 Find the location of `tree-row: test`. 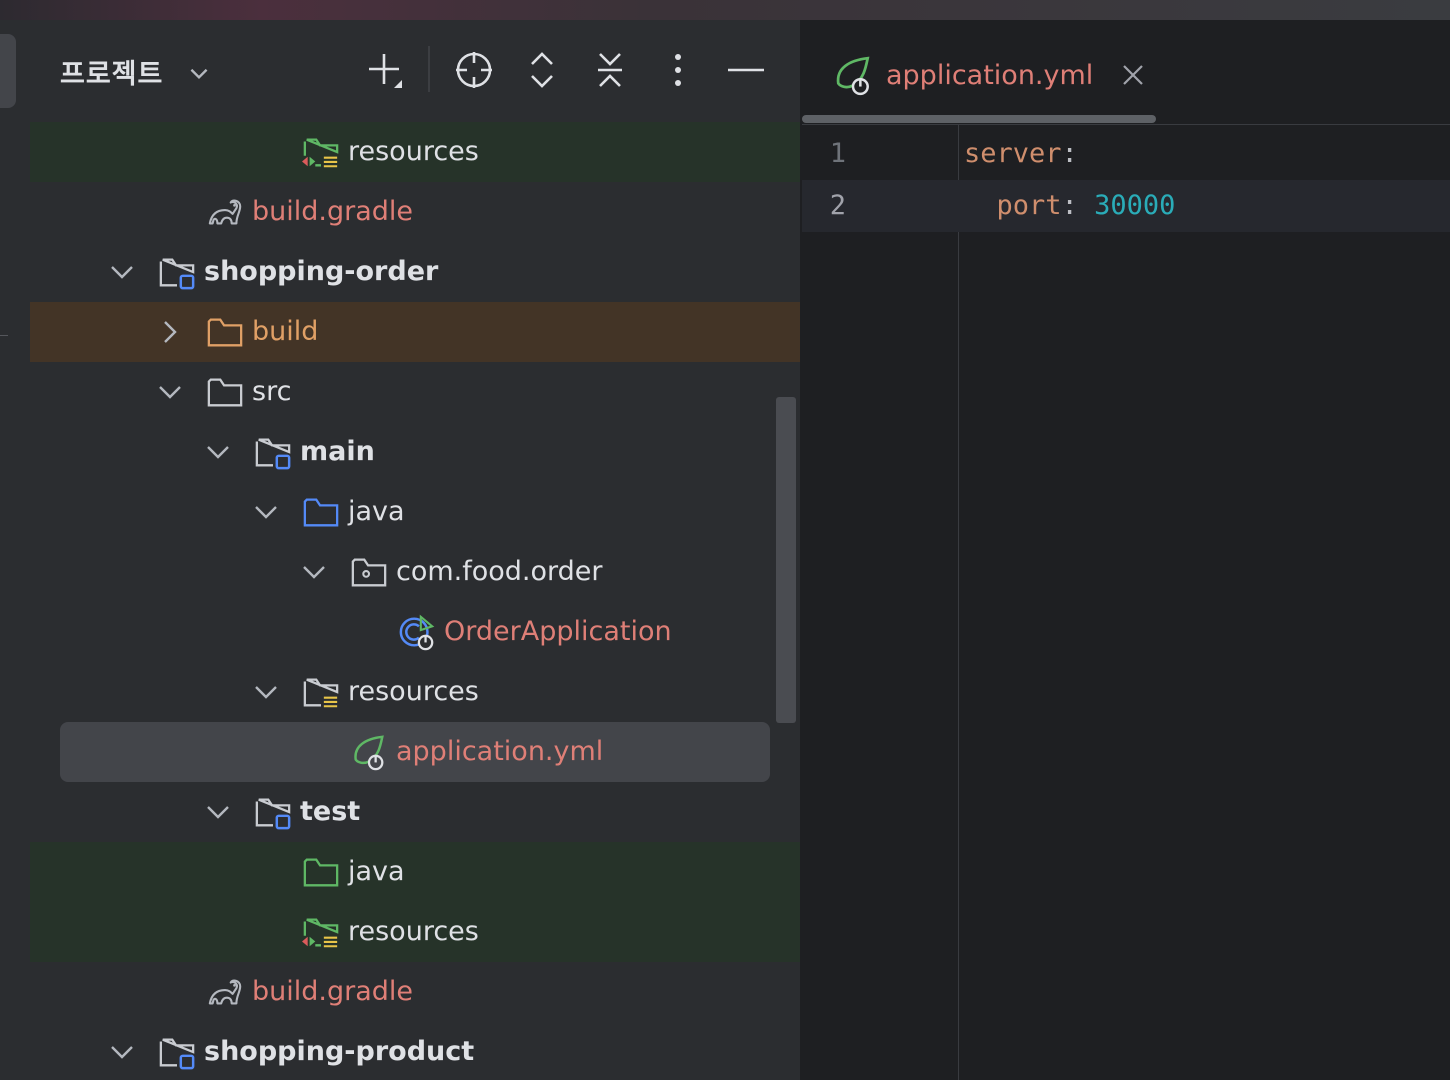

tree-row: test is located at coordinates (415, 812).